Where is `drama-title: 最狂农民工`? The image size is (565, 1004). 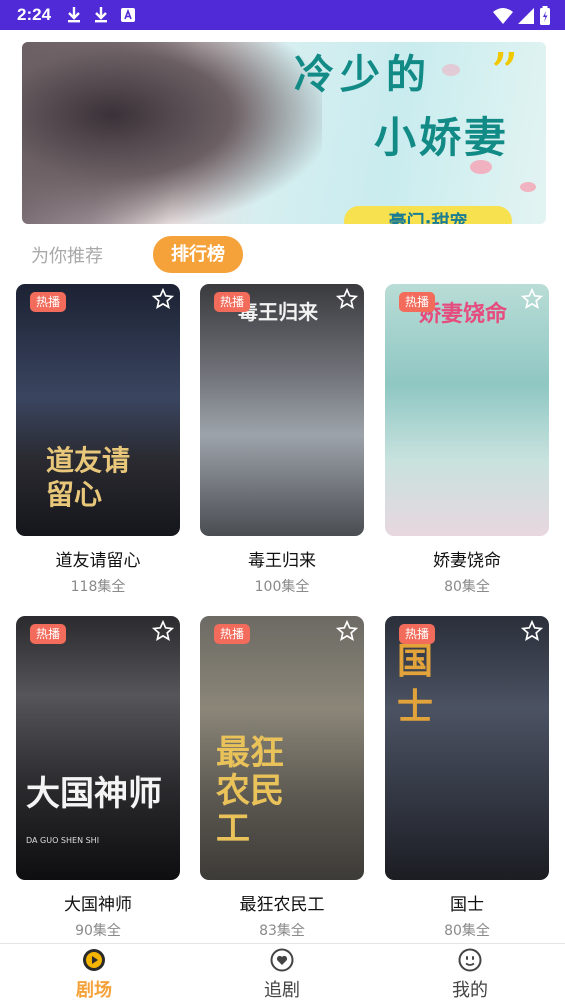
drama-title: 最狂农民工 is located at coordinates (282, 905).